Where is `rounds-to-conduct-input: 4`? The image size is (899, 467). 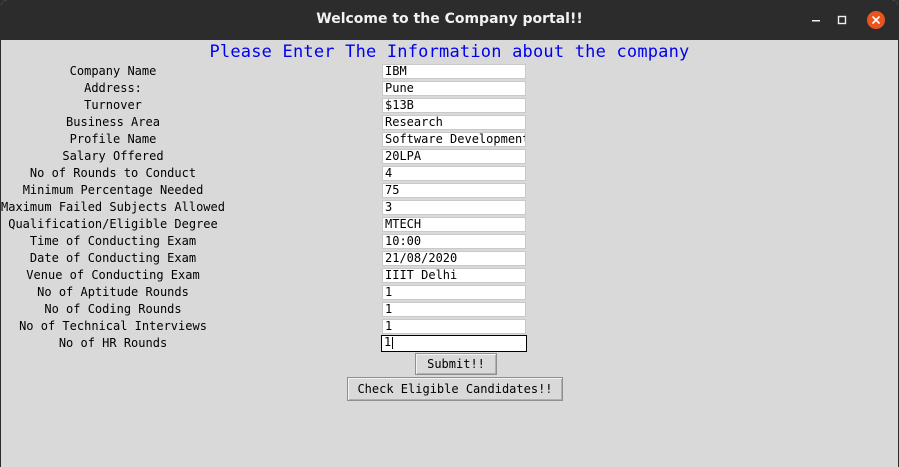
rounds-to-conduct-input: 4 is located at coordinates (454, 173).